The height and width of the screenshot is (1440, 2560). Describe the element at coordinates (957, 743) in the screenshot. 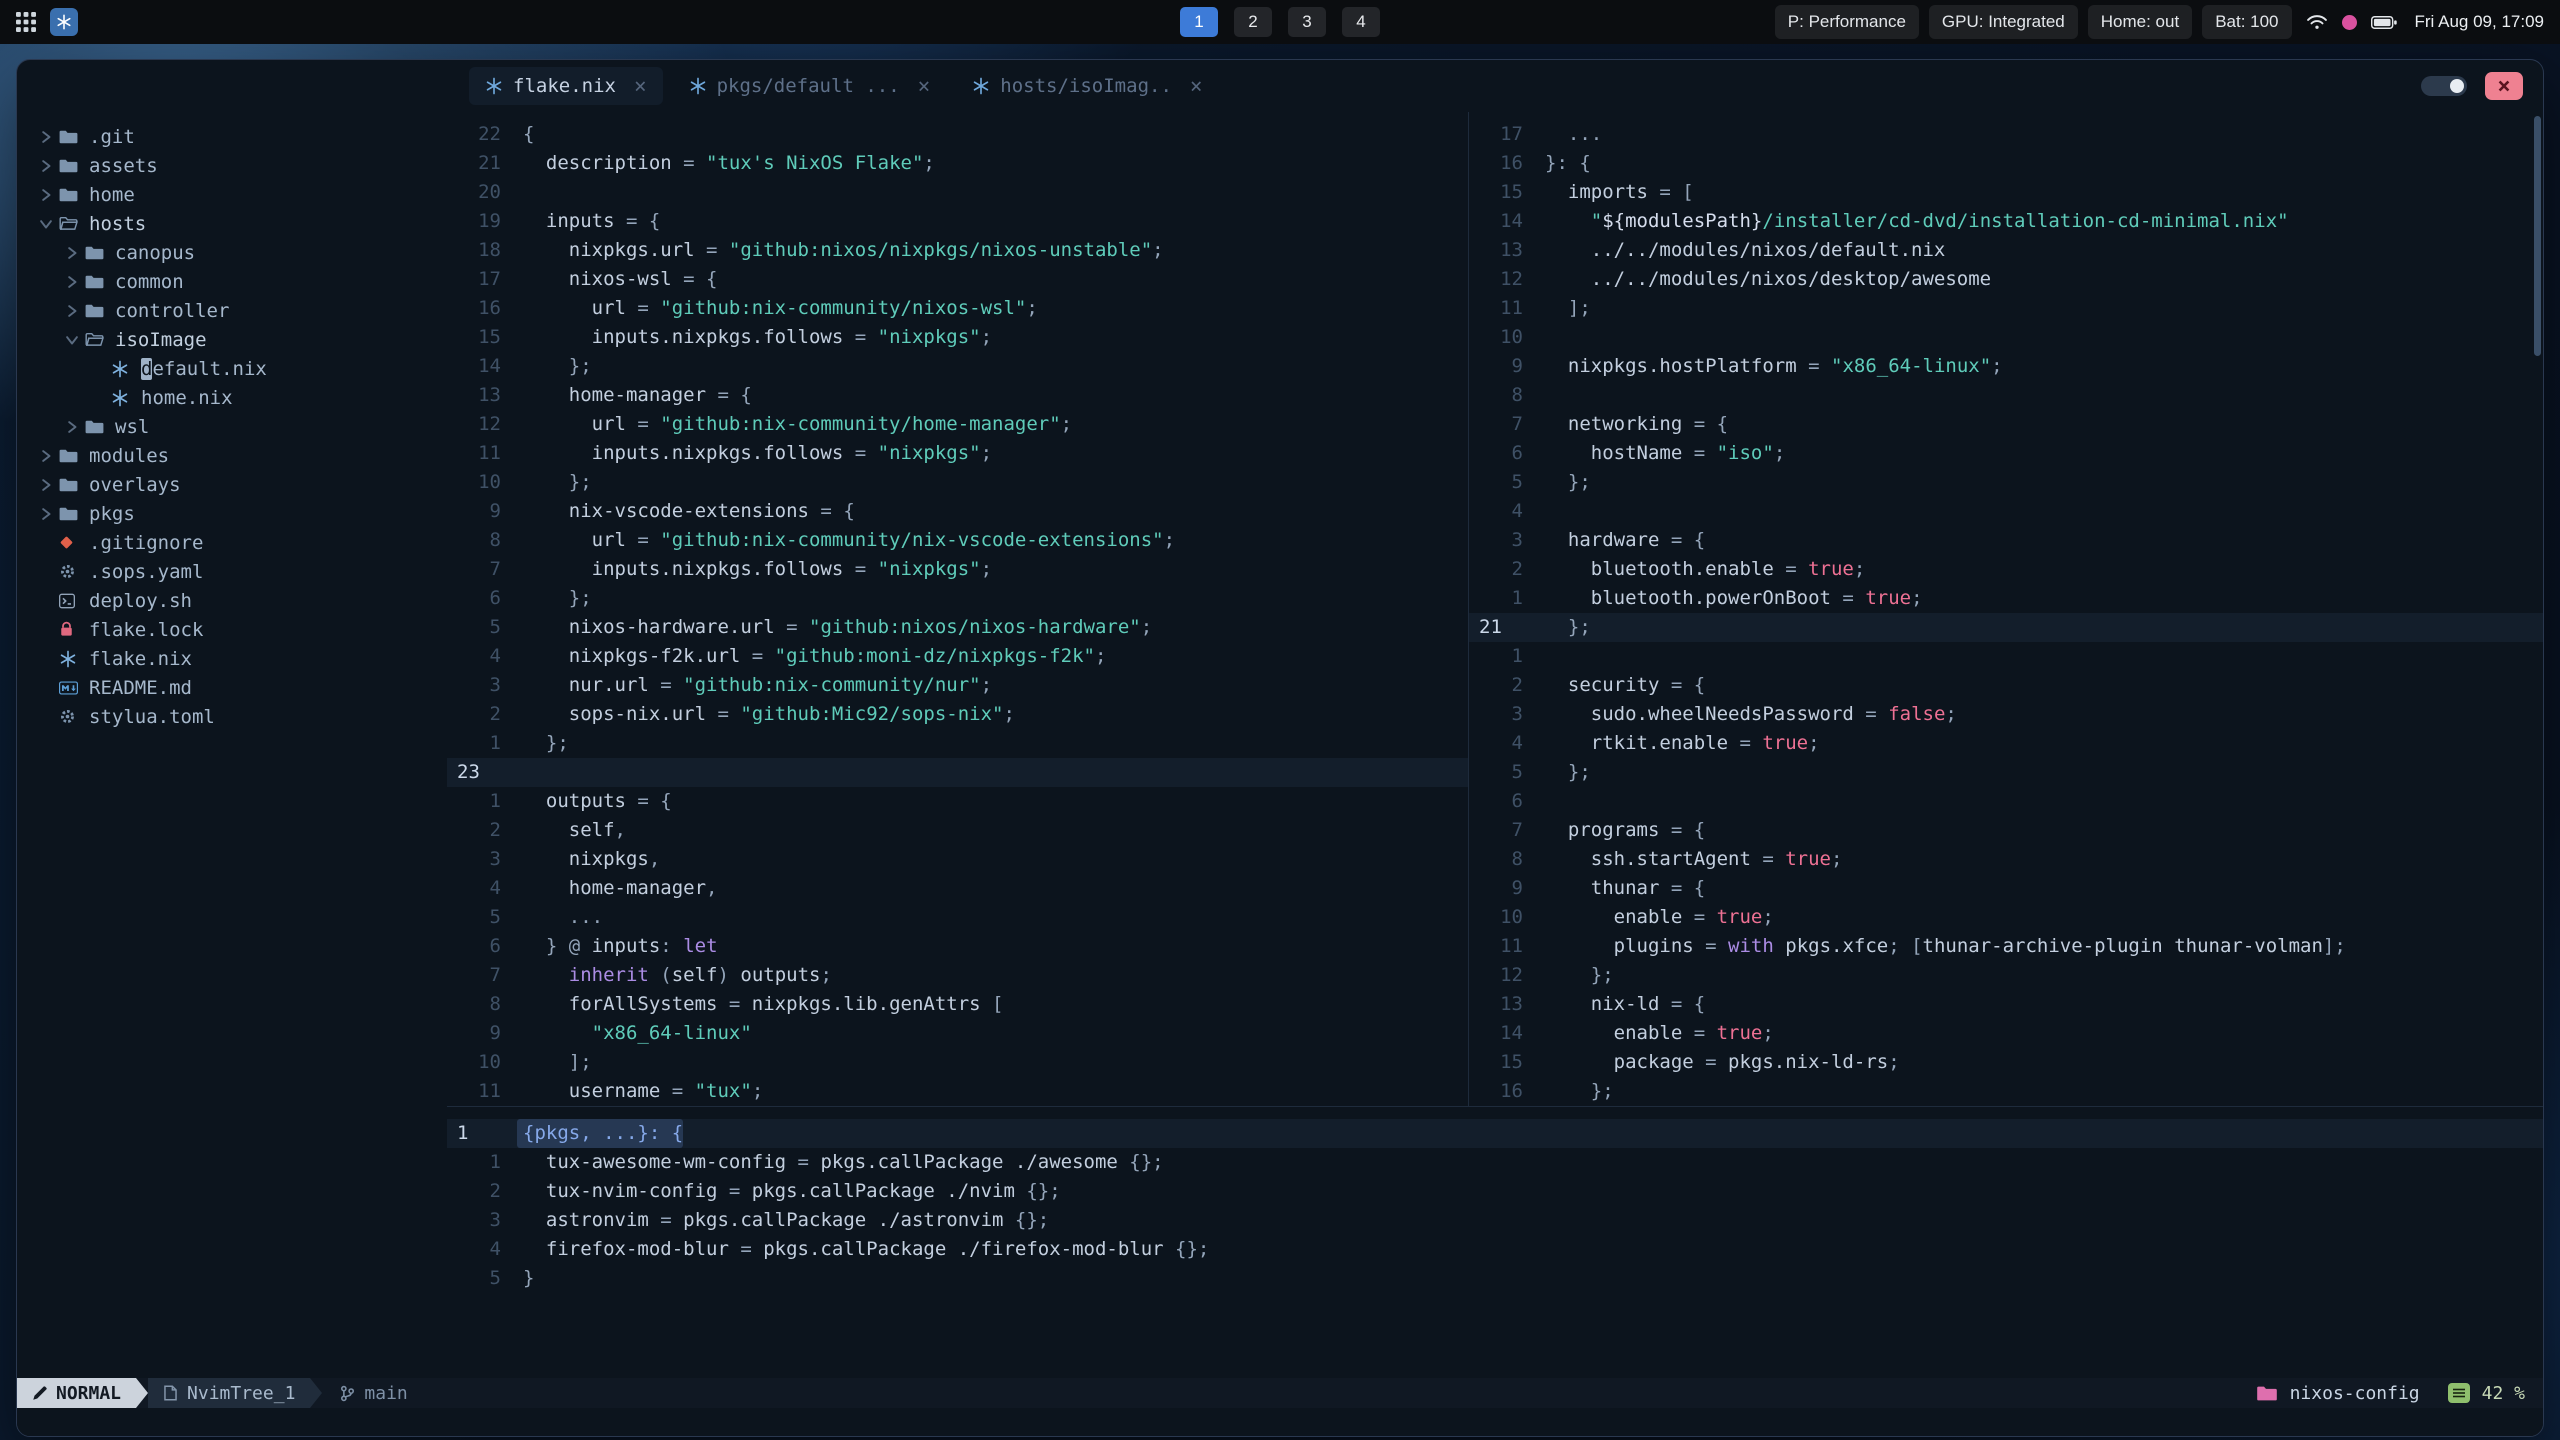

I see `code-line: 1 };` at that location.